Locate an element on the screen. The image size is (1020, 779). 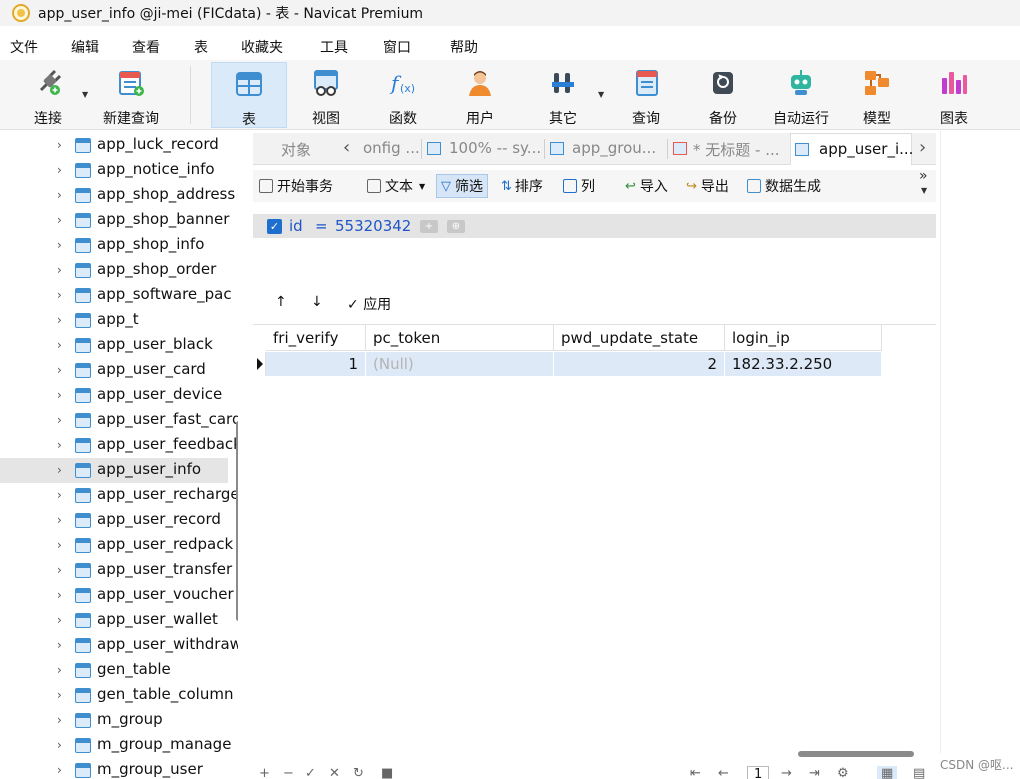
column-header-login-ip: login_ip is located at coordinates (803, 338).